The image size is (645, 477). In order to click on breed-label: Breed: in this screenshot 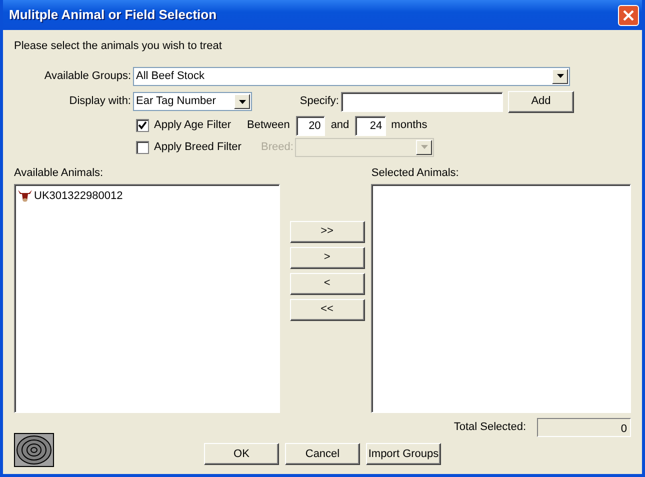, I will do `click(277, 147)`.